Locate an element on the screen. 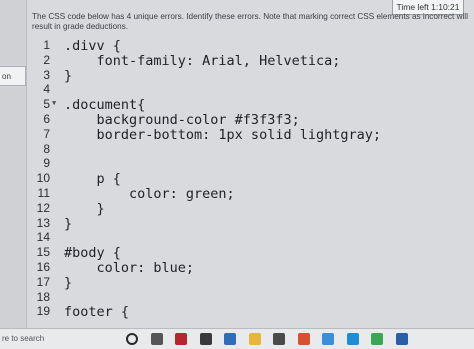 The width and height of the screenshot is (474, 349). line-number: 11 is located at coordinates (43, 193).